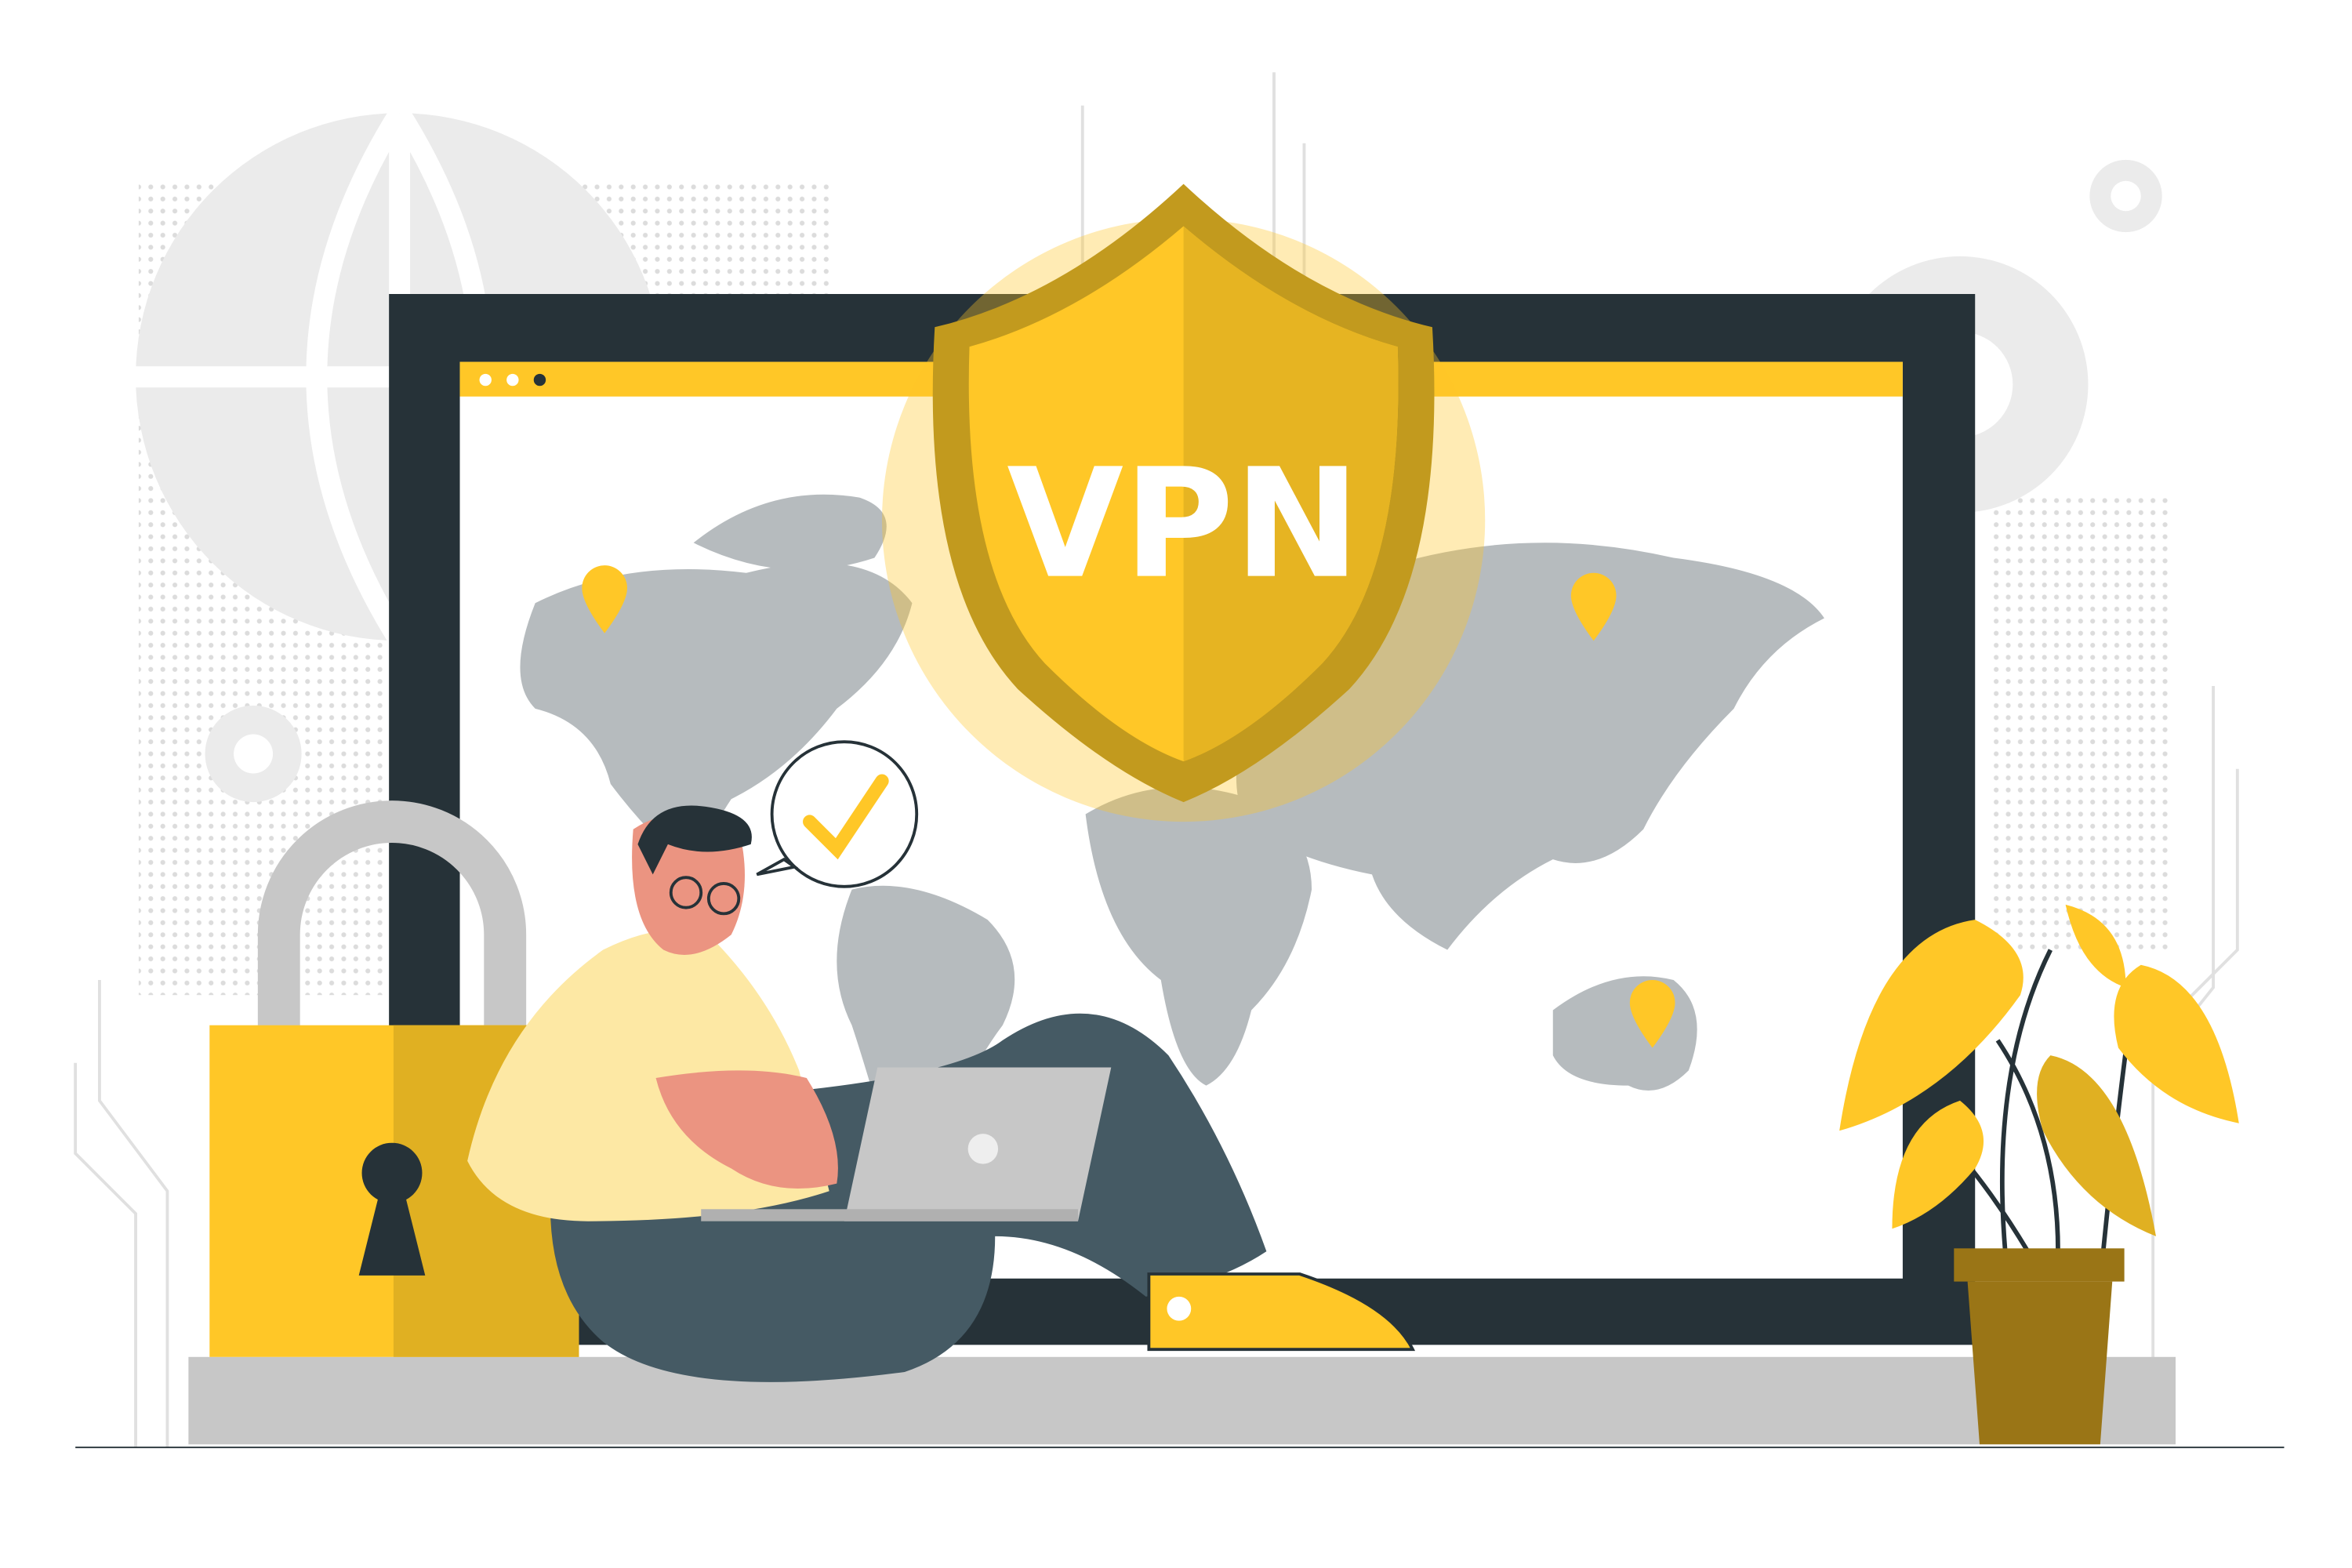 The height and width of the screenshot is (1568, 2352). I want to click on floor-shelf, so click(1182, 1400).